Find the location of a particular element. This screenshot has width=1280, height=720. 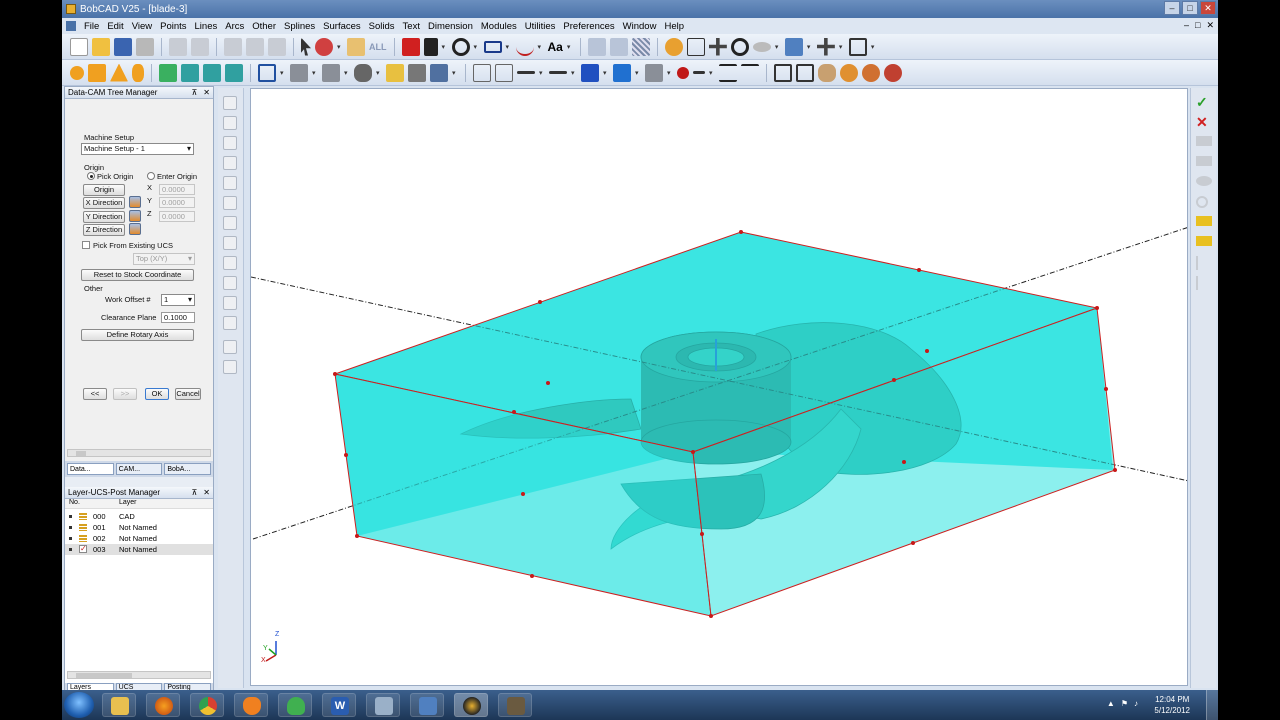

datacam-hscrollbar is located at coordinates (139, 453).